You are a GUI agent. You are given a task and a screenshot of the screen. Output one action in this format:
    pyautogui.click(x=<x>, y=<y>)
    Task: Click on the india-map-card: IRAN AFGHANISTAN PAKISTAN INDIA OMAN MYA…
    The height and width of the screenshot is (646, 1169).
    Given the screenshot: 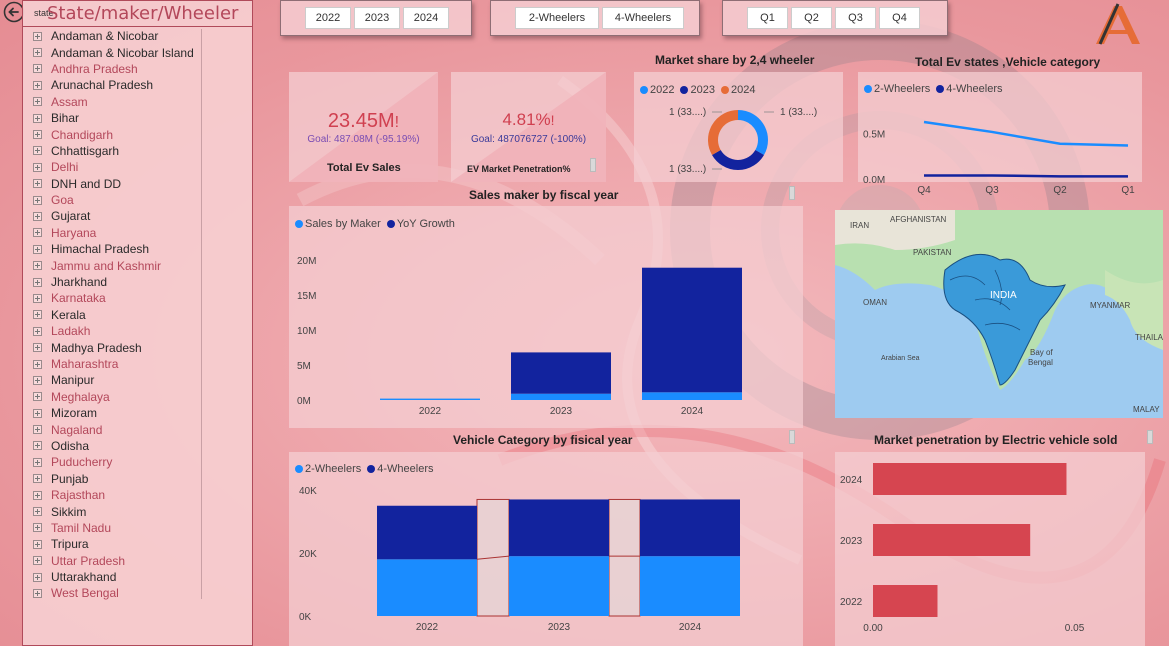 What is the action you would take?
    pyautogui.click(x=999, y=314)
    